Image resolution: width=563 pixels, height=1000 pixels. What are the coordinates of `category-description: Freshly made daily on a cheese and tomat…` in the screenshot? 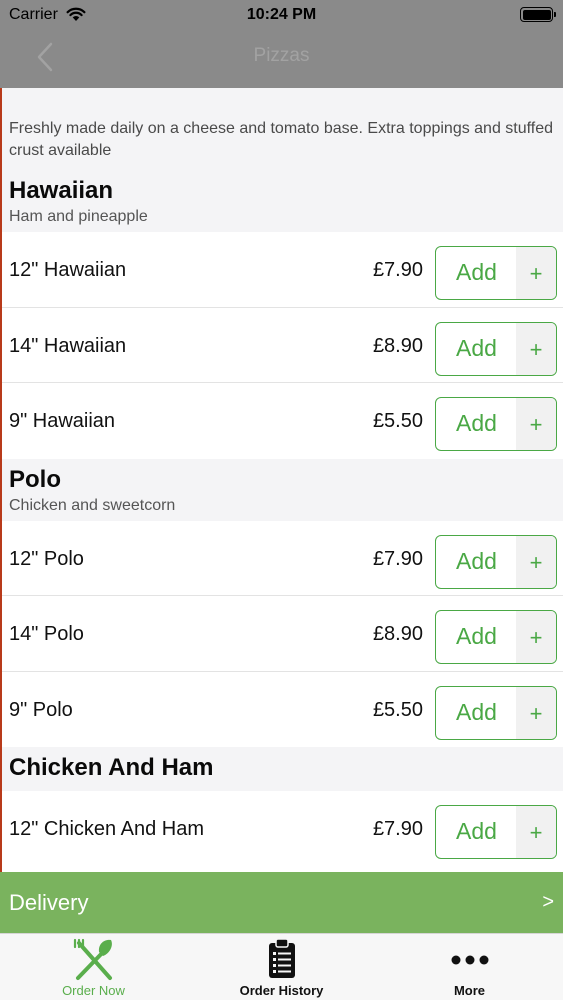 It's located at (282, 129).